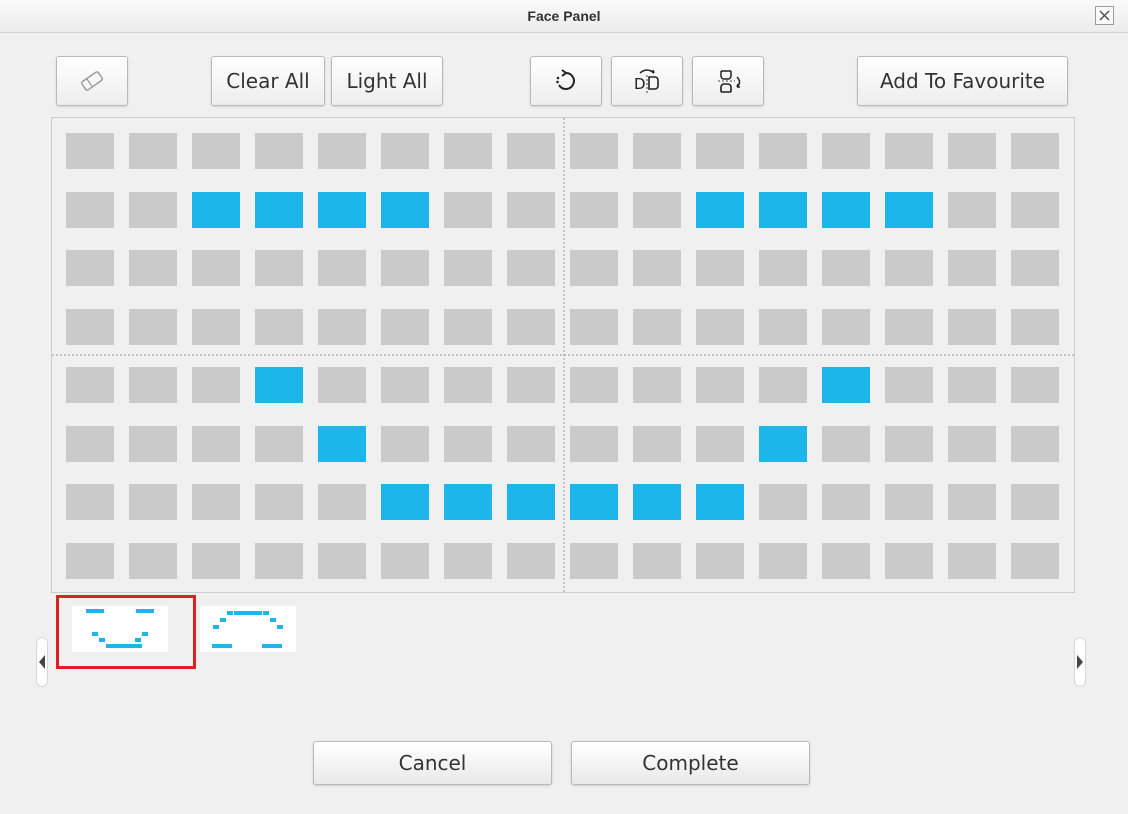  What do you see at coordinates (566, 81) in the screenshot?
I see `rotate-button` at bounding box center [566, 81].